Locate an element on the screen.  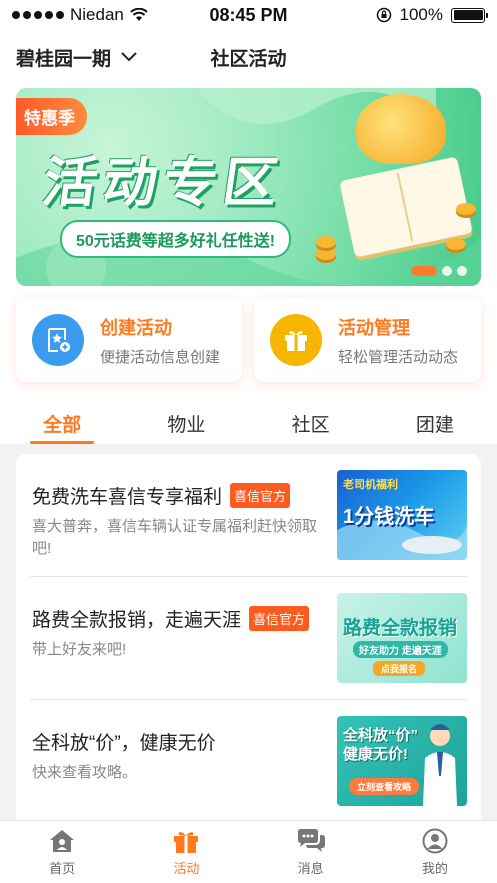
user-icon is located at coordinates (435, 840).